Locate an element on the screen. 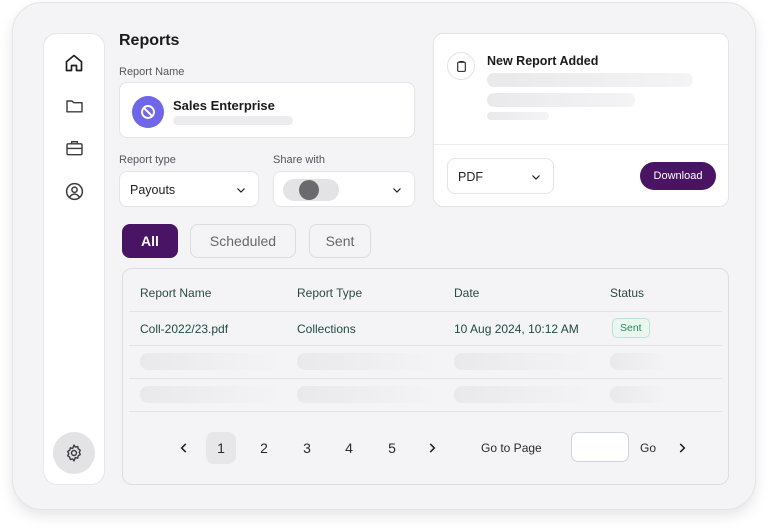  page-button-5: 5 is located at coordinates (392, 448).